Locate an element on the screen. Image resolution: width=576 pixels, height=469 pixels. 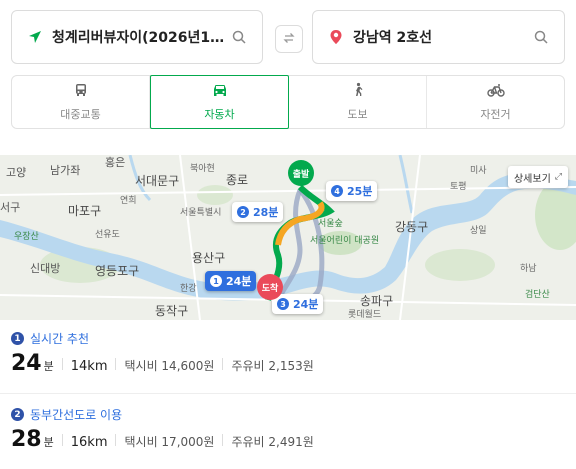
place-label: 송파구 is located at coordinates (377, 301).